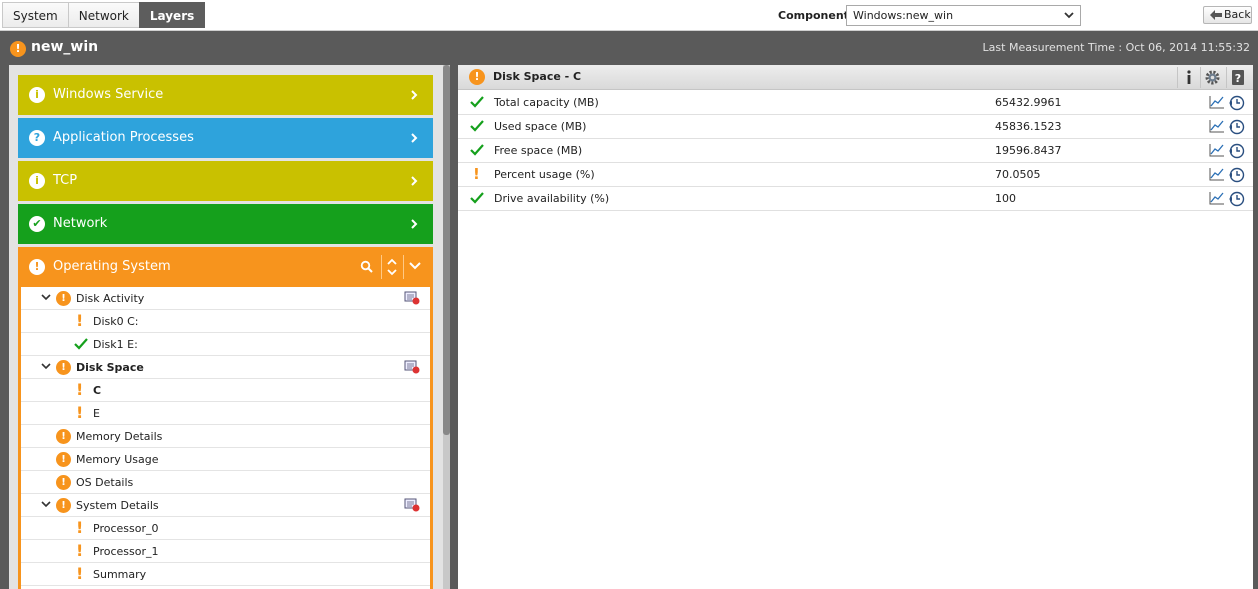 The height and width of the screenshot is (589, 1258). I want to click on back-button-label: Back, so click(1237, 14).